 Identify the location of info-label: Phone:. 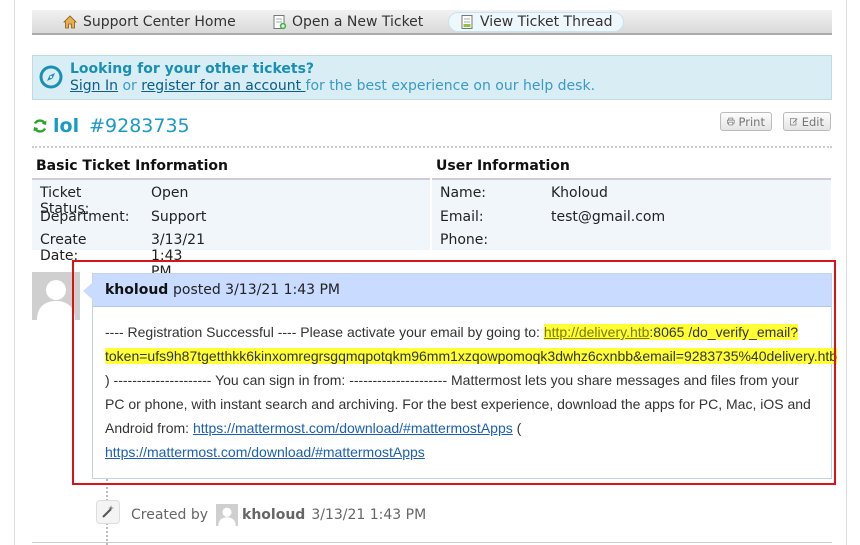
(464, 240).